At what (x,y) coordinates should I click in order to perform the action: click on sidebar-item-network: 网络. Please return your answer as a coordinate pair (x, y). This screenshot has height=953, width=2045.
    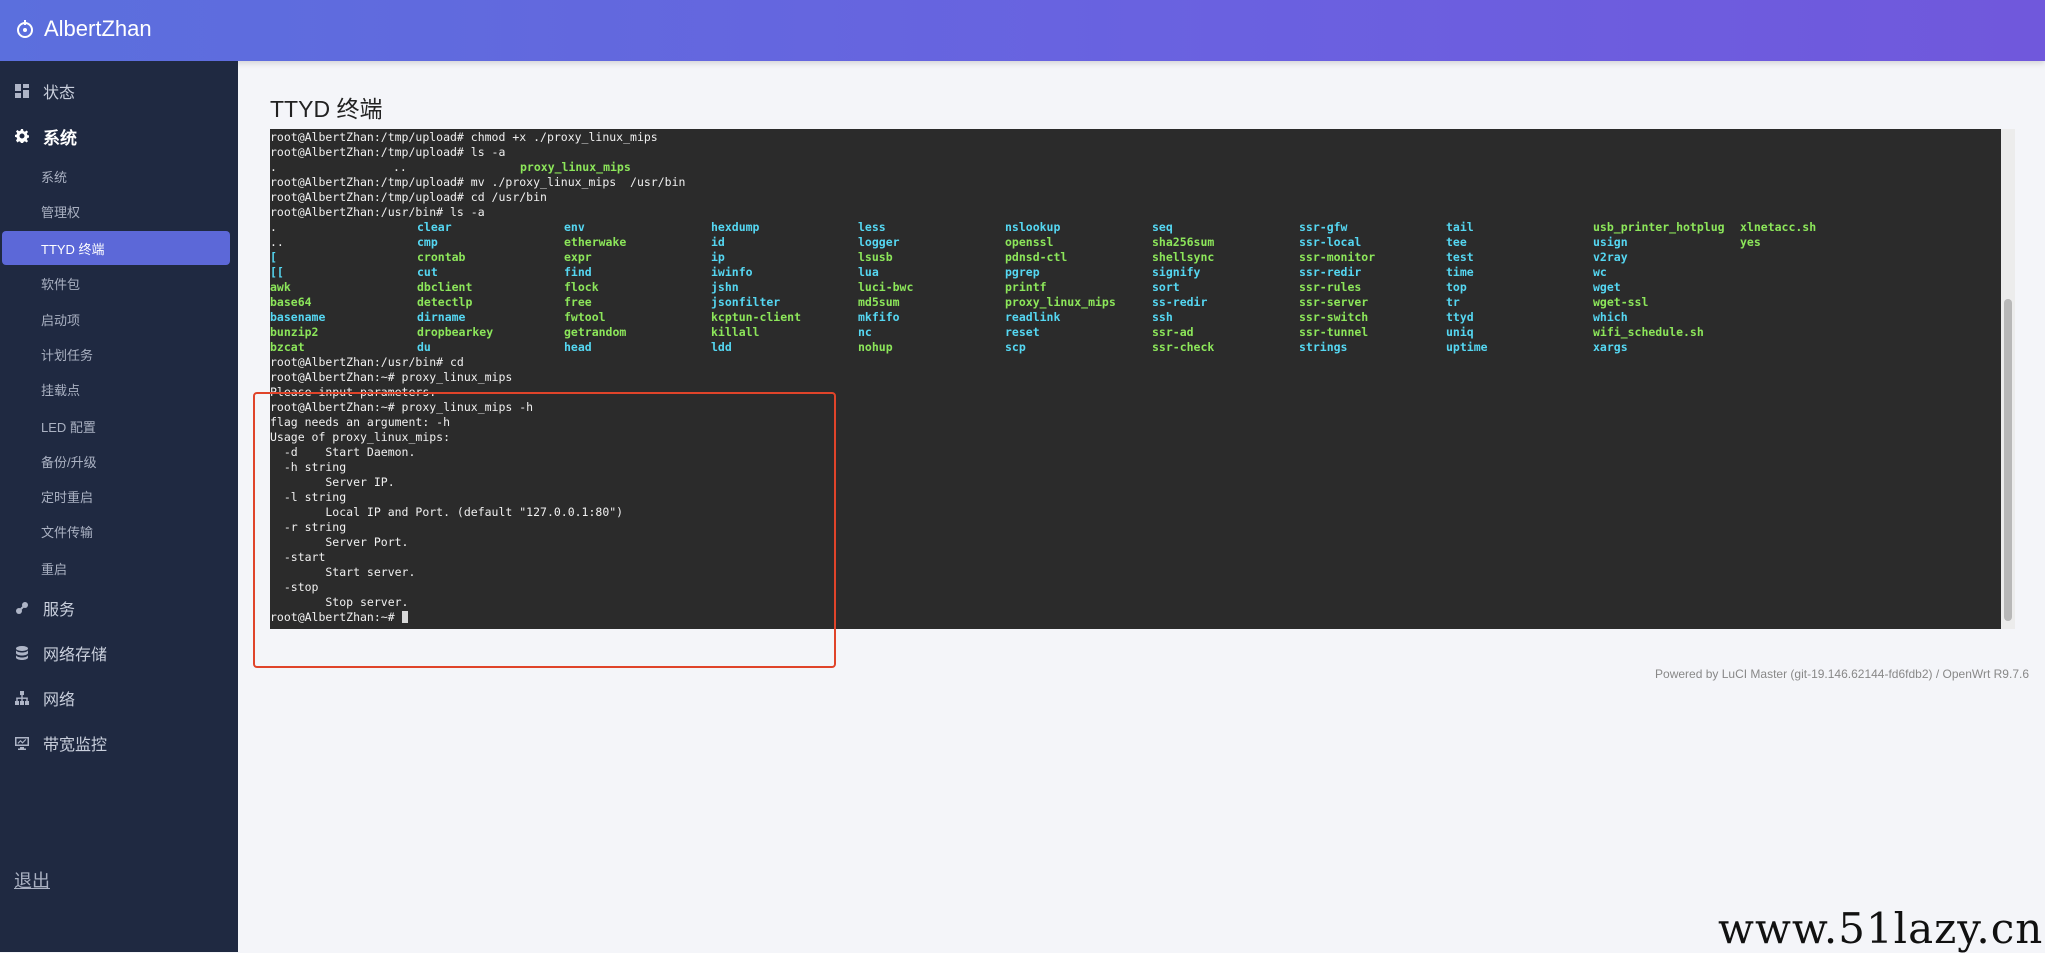
    Looking at the image, I should click on (119, 698).